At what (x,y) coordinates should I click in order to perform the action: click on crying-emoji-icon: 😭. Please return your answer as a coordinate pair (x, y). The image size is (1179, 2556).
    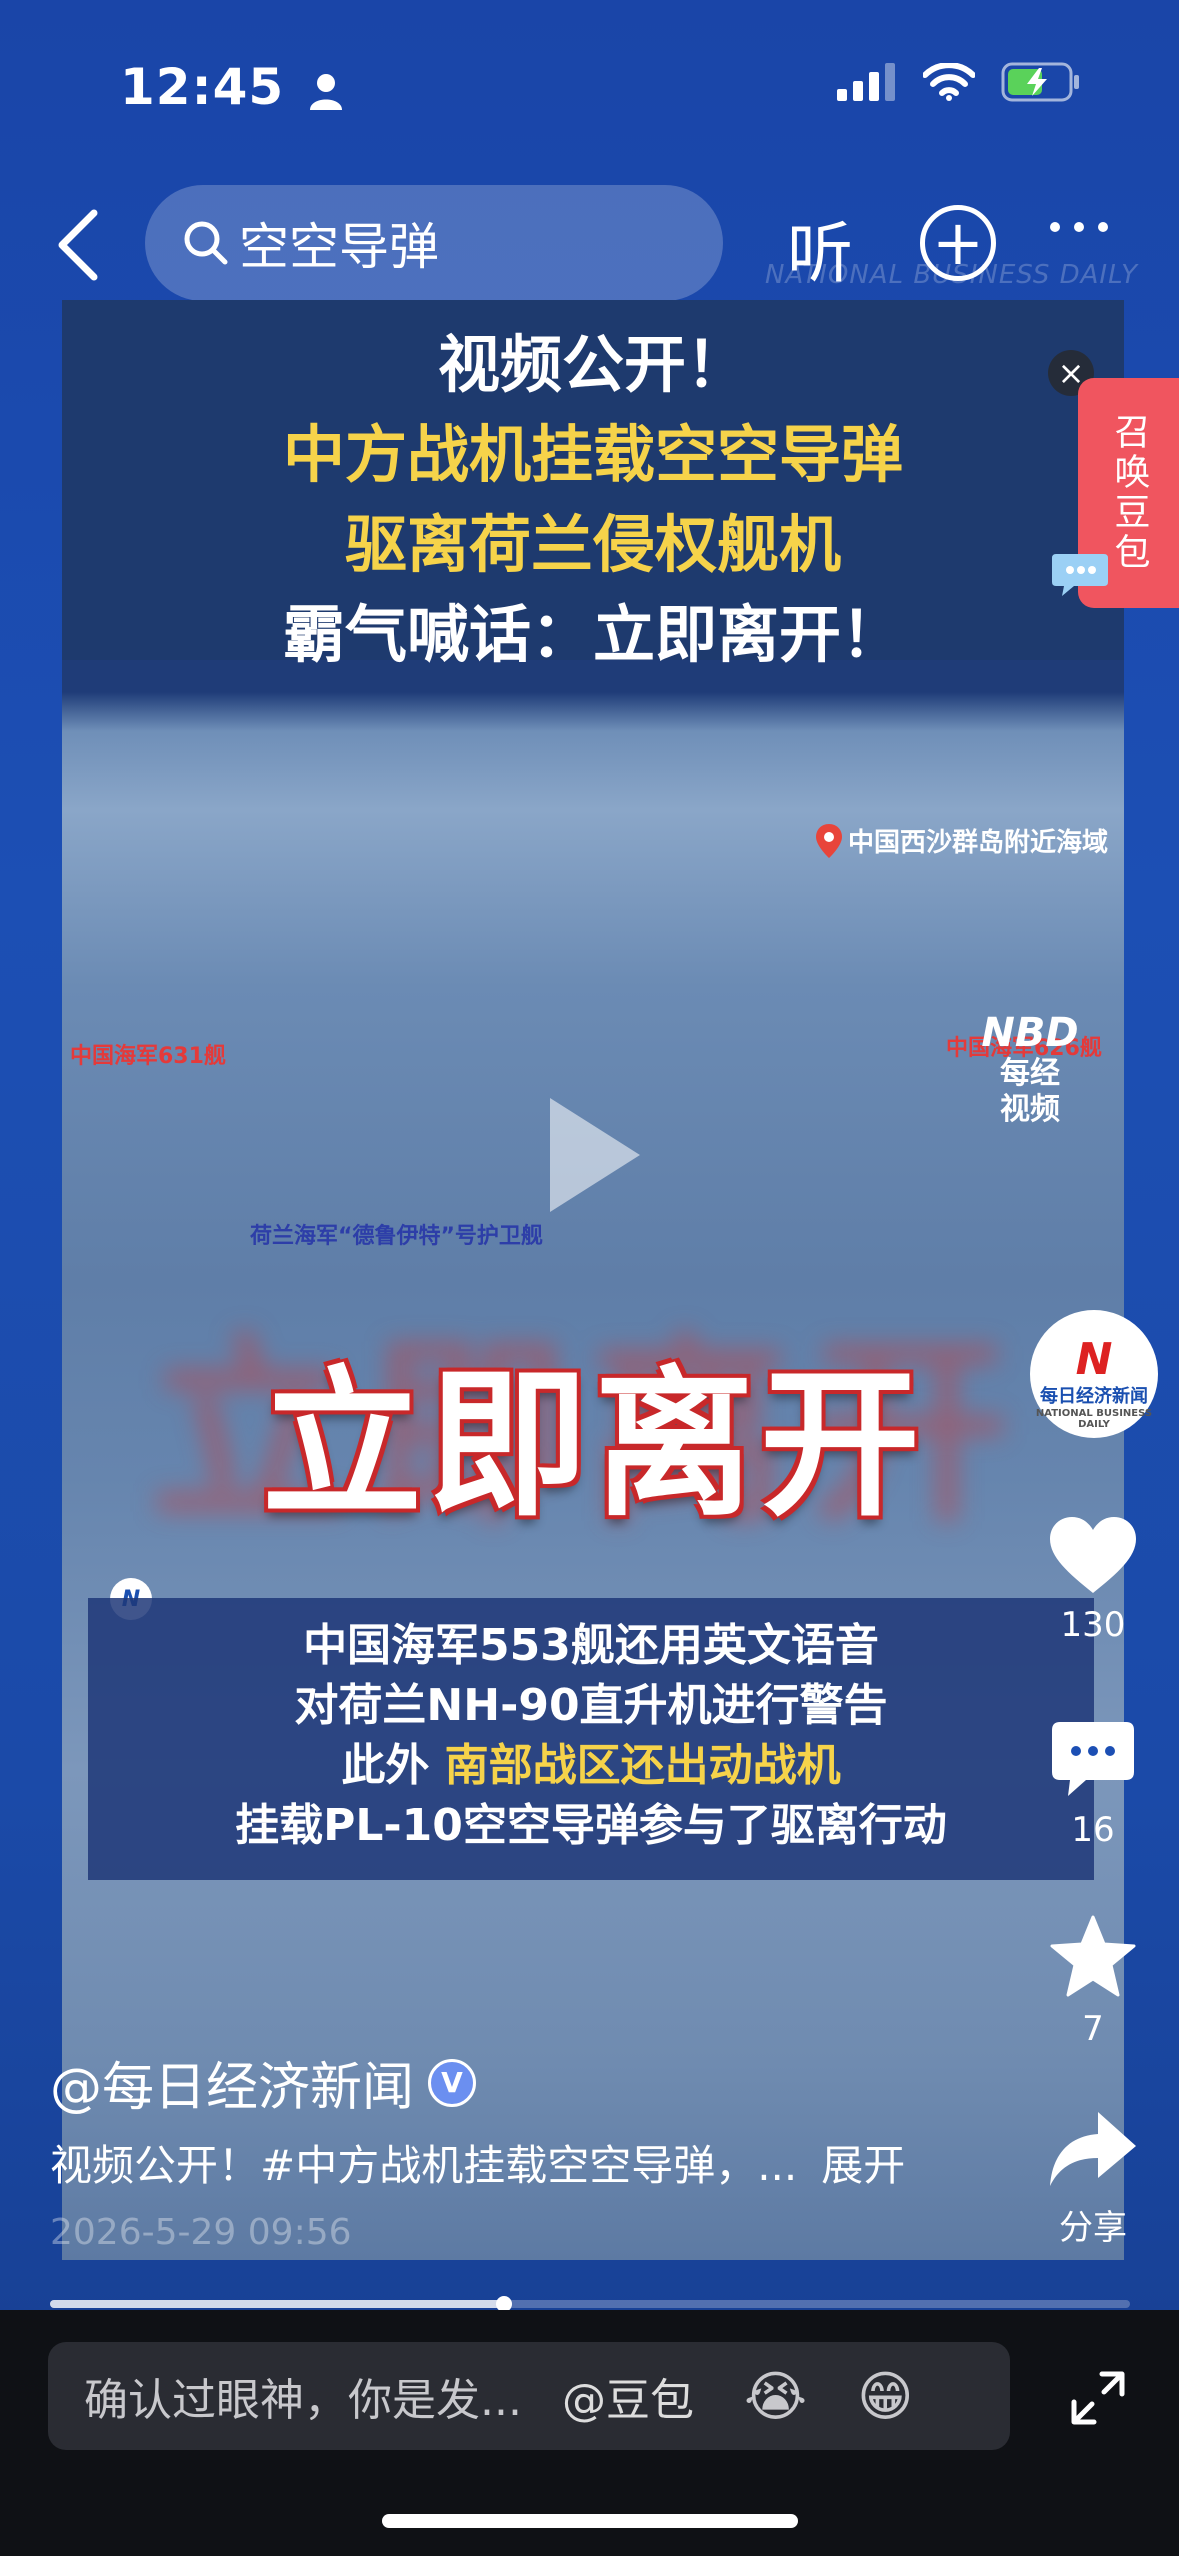
    Looking at the image, I should click on (775, 2396).